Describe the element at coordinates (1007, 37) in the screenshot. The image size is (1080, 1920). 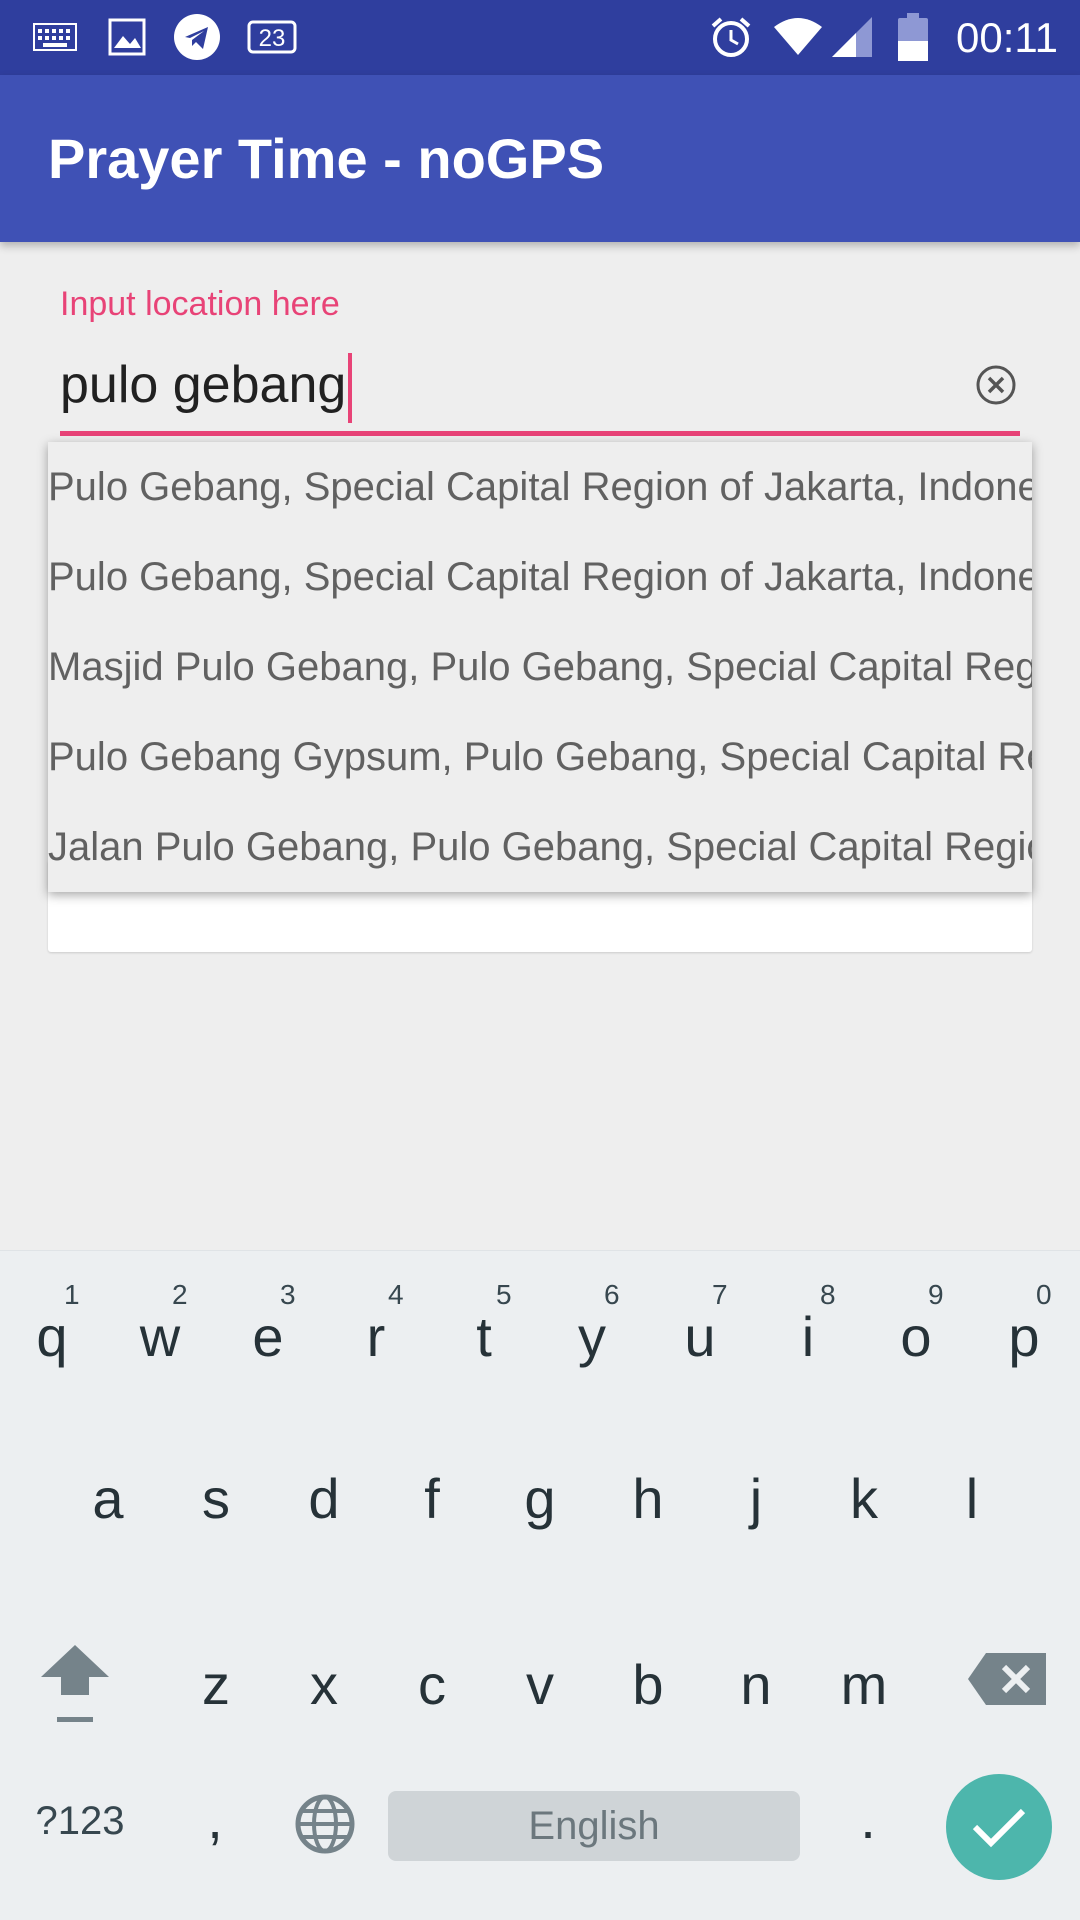
I see `status-time: 00:11` at that location.